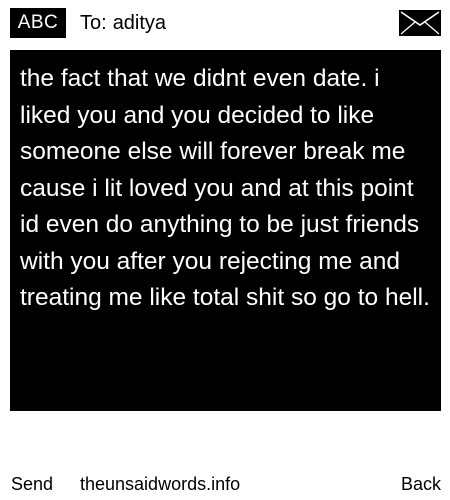 This screenshot has width=450, height=500. I want to click on recipient-prefix: To:, so click(93, 23).